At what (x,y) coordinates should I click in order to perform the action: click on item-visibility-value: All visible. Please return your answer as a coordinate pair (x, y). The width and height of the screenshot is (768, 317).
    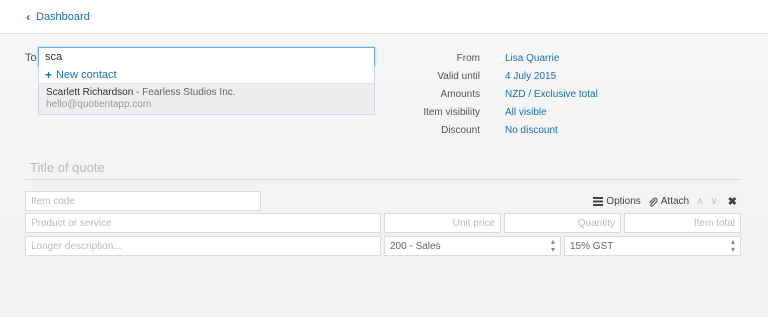
    Looking at the image, I should click on (526, 112).